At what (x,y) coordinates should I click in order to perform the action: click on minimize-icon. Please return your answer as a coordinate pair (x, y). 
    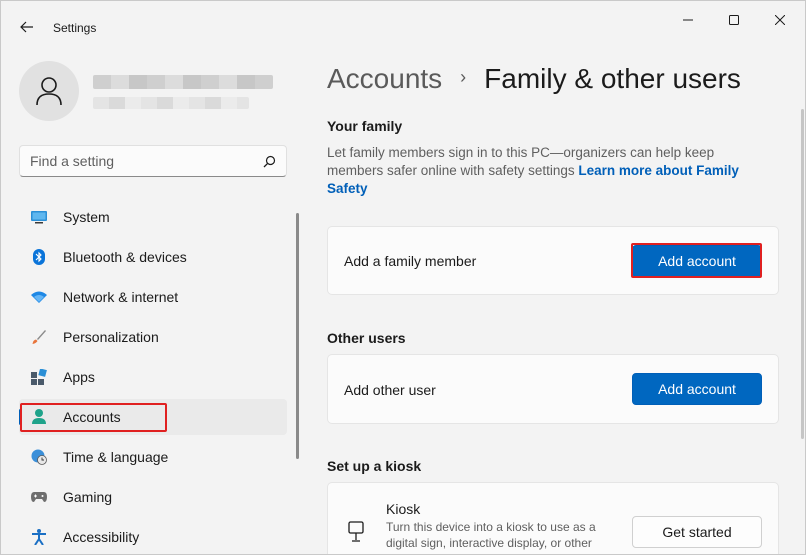
    Looking at the image, I should click on (688, 20).